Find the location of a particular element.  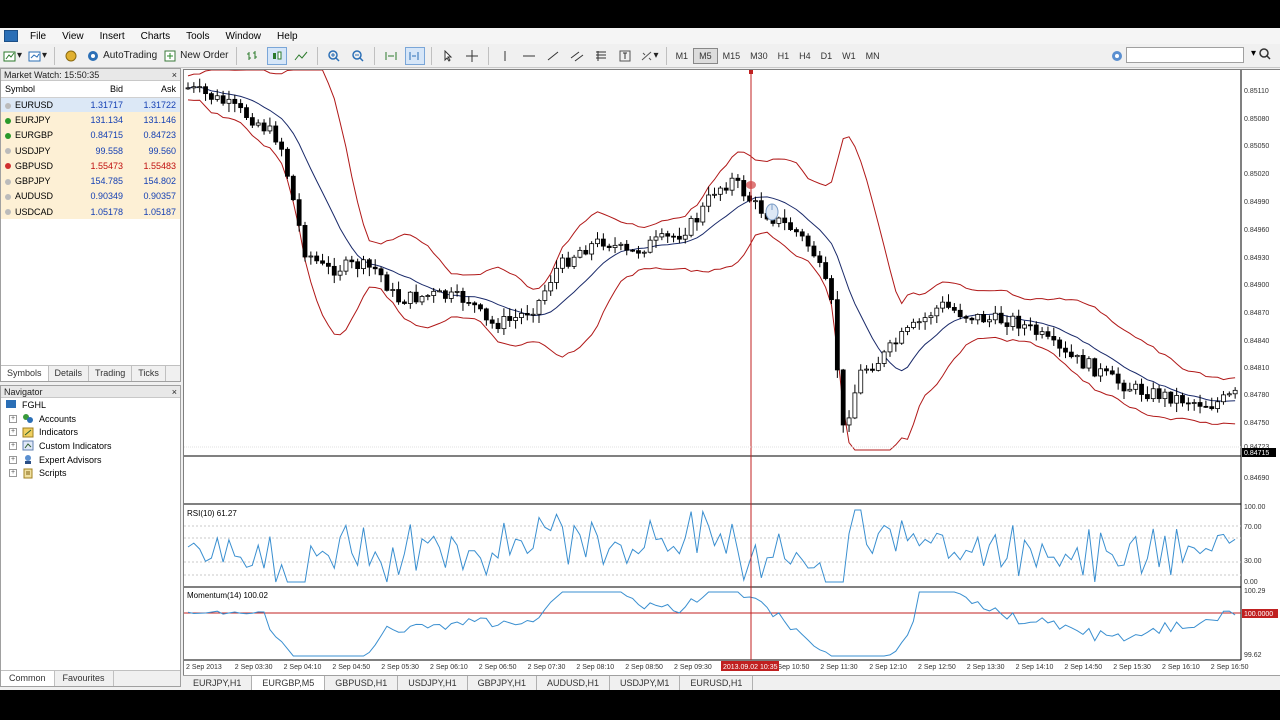

chart-shift-button is located at coordinates (414, 55).